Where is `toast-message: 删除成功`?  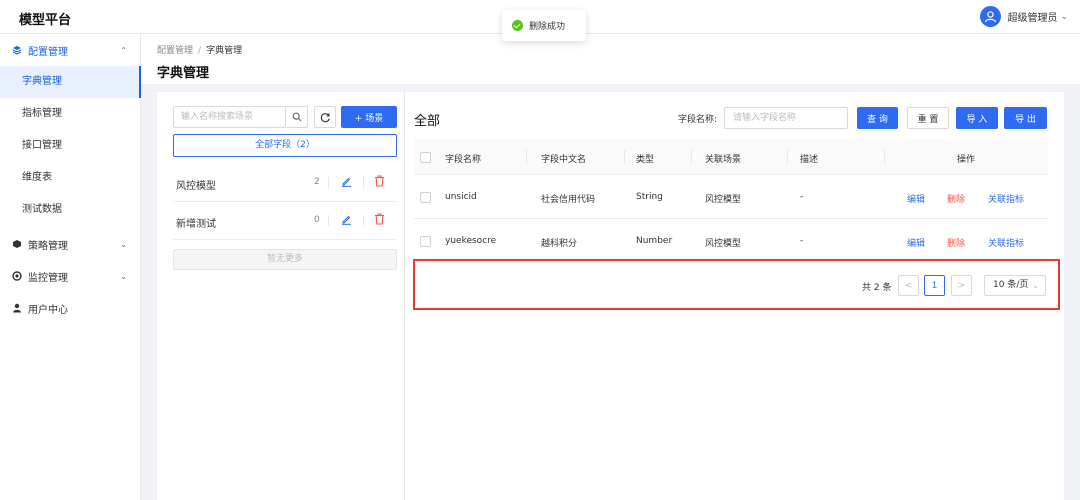 toast-message: 删除成功 is located at coordinates (547, 27).